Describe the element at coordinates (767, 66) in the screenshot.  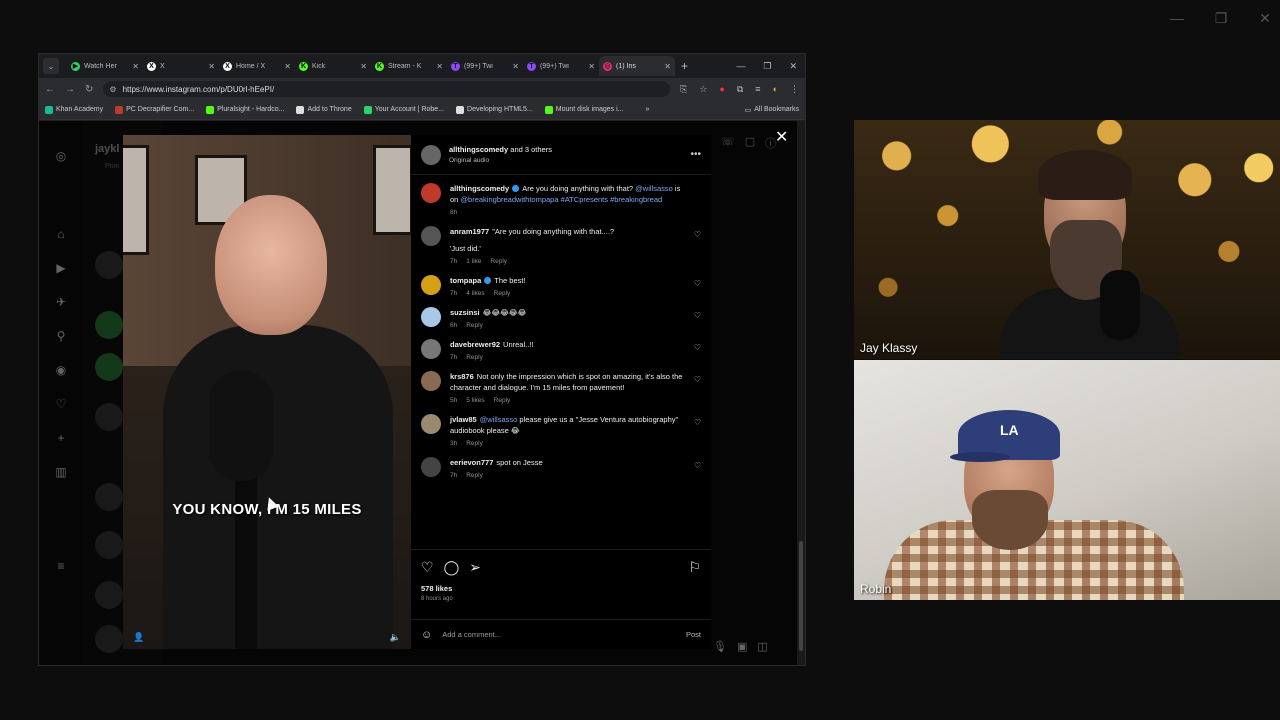
I see `restore-icon: ❐` at that location.